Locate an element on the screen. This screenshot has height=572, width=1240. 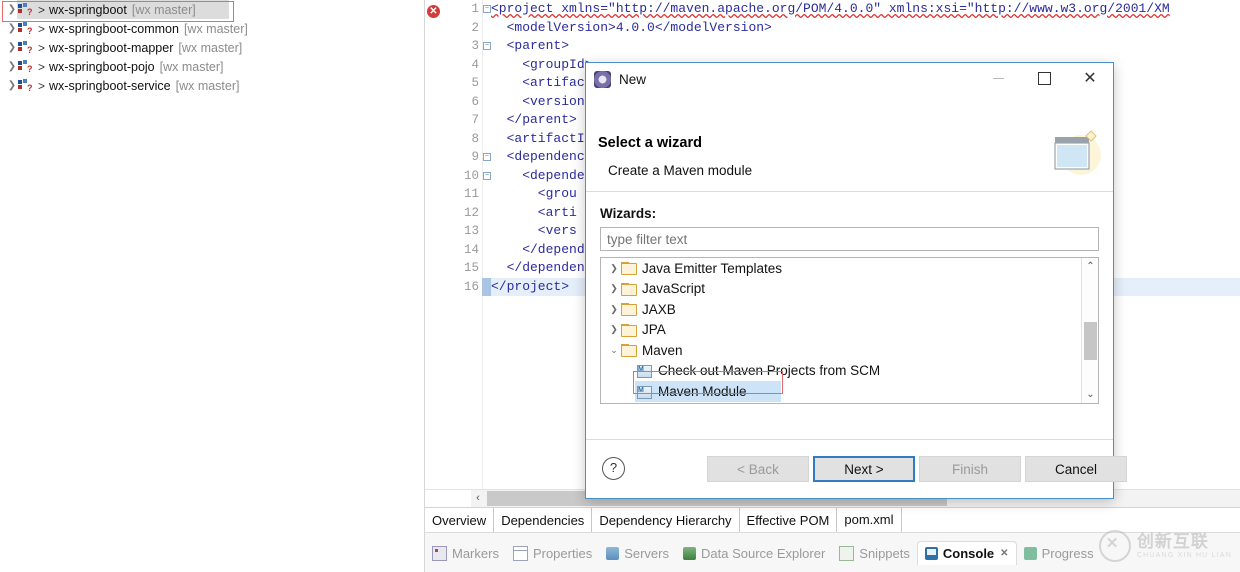
chevron-up-icon: ⌃ is located at coordinates (1090, 266).